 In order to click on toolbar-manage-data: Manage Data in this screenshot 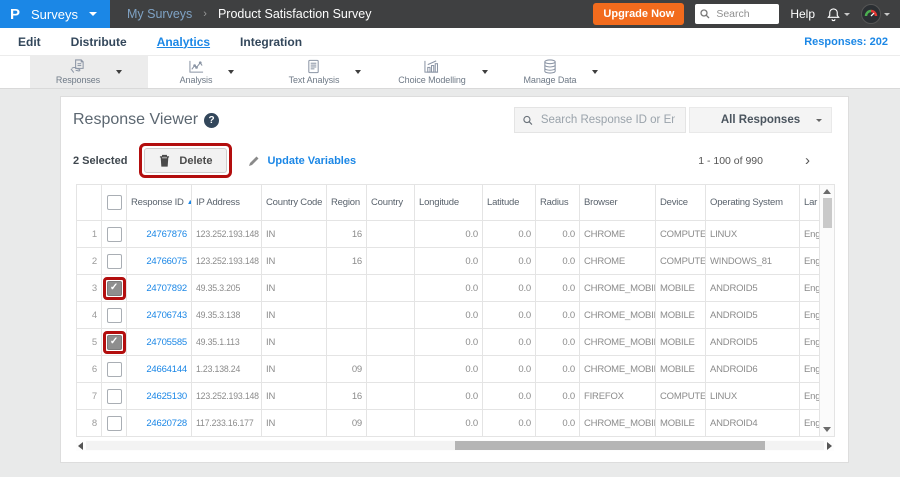, I will do `click(561, 72)`.